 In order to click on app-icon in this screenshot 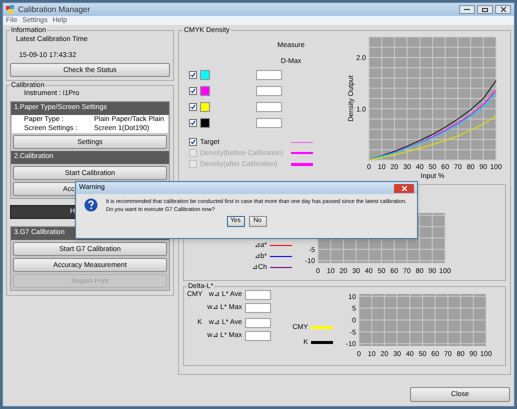, I will do `click(10, 9)`.